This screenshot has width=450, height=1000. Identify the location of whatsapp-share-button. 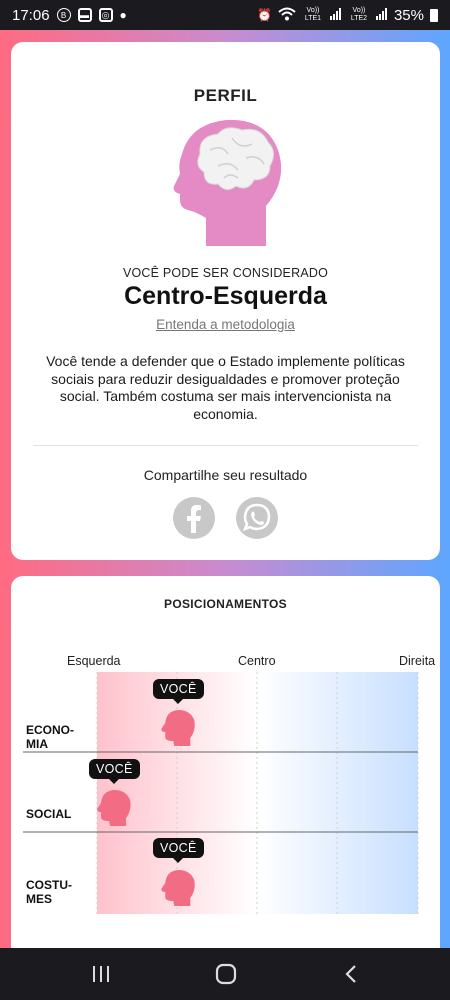
(257, 518).